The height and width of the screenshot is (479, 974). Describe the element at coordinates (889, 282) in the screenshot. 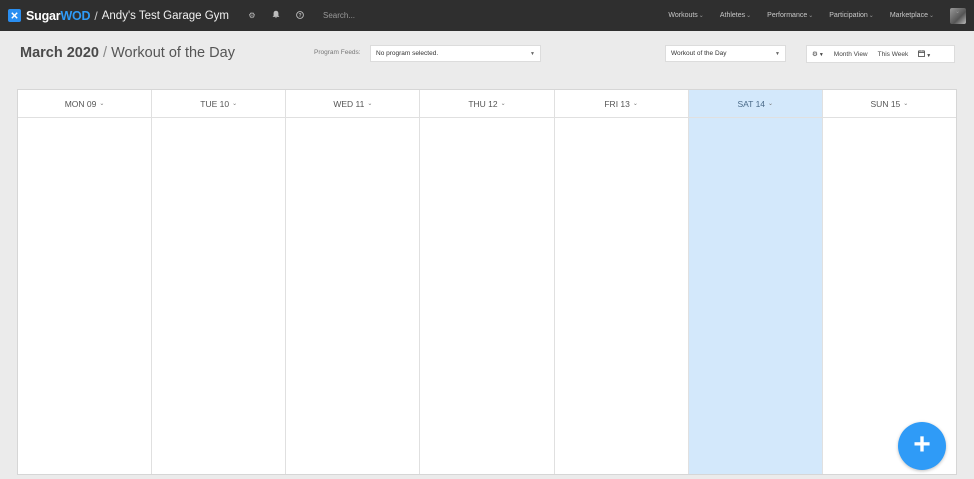

I see `day-column-sun: SUN 15 ⌄` at that location.